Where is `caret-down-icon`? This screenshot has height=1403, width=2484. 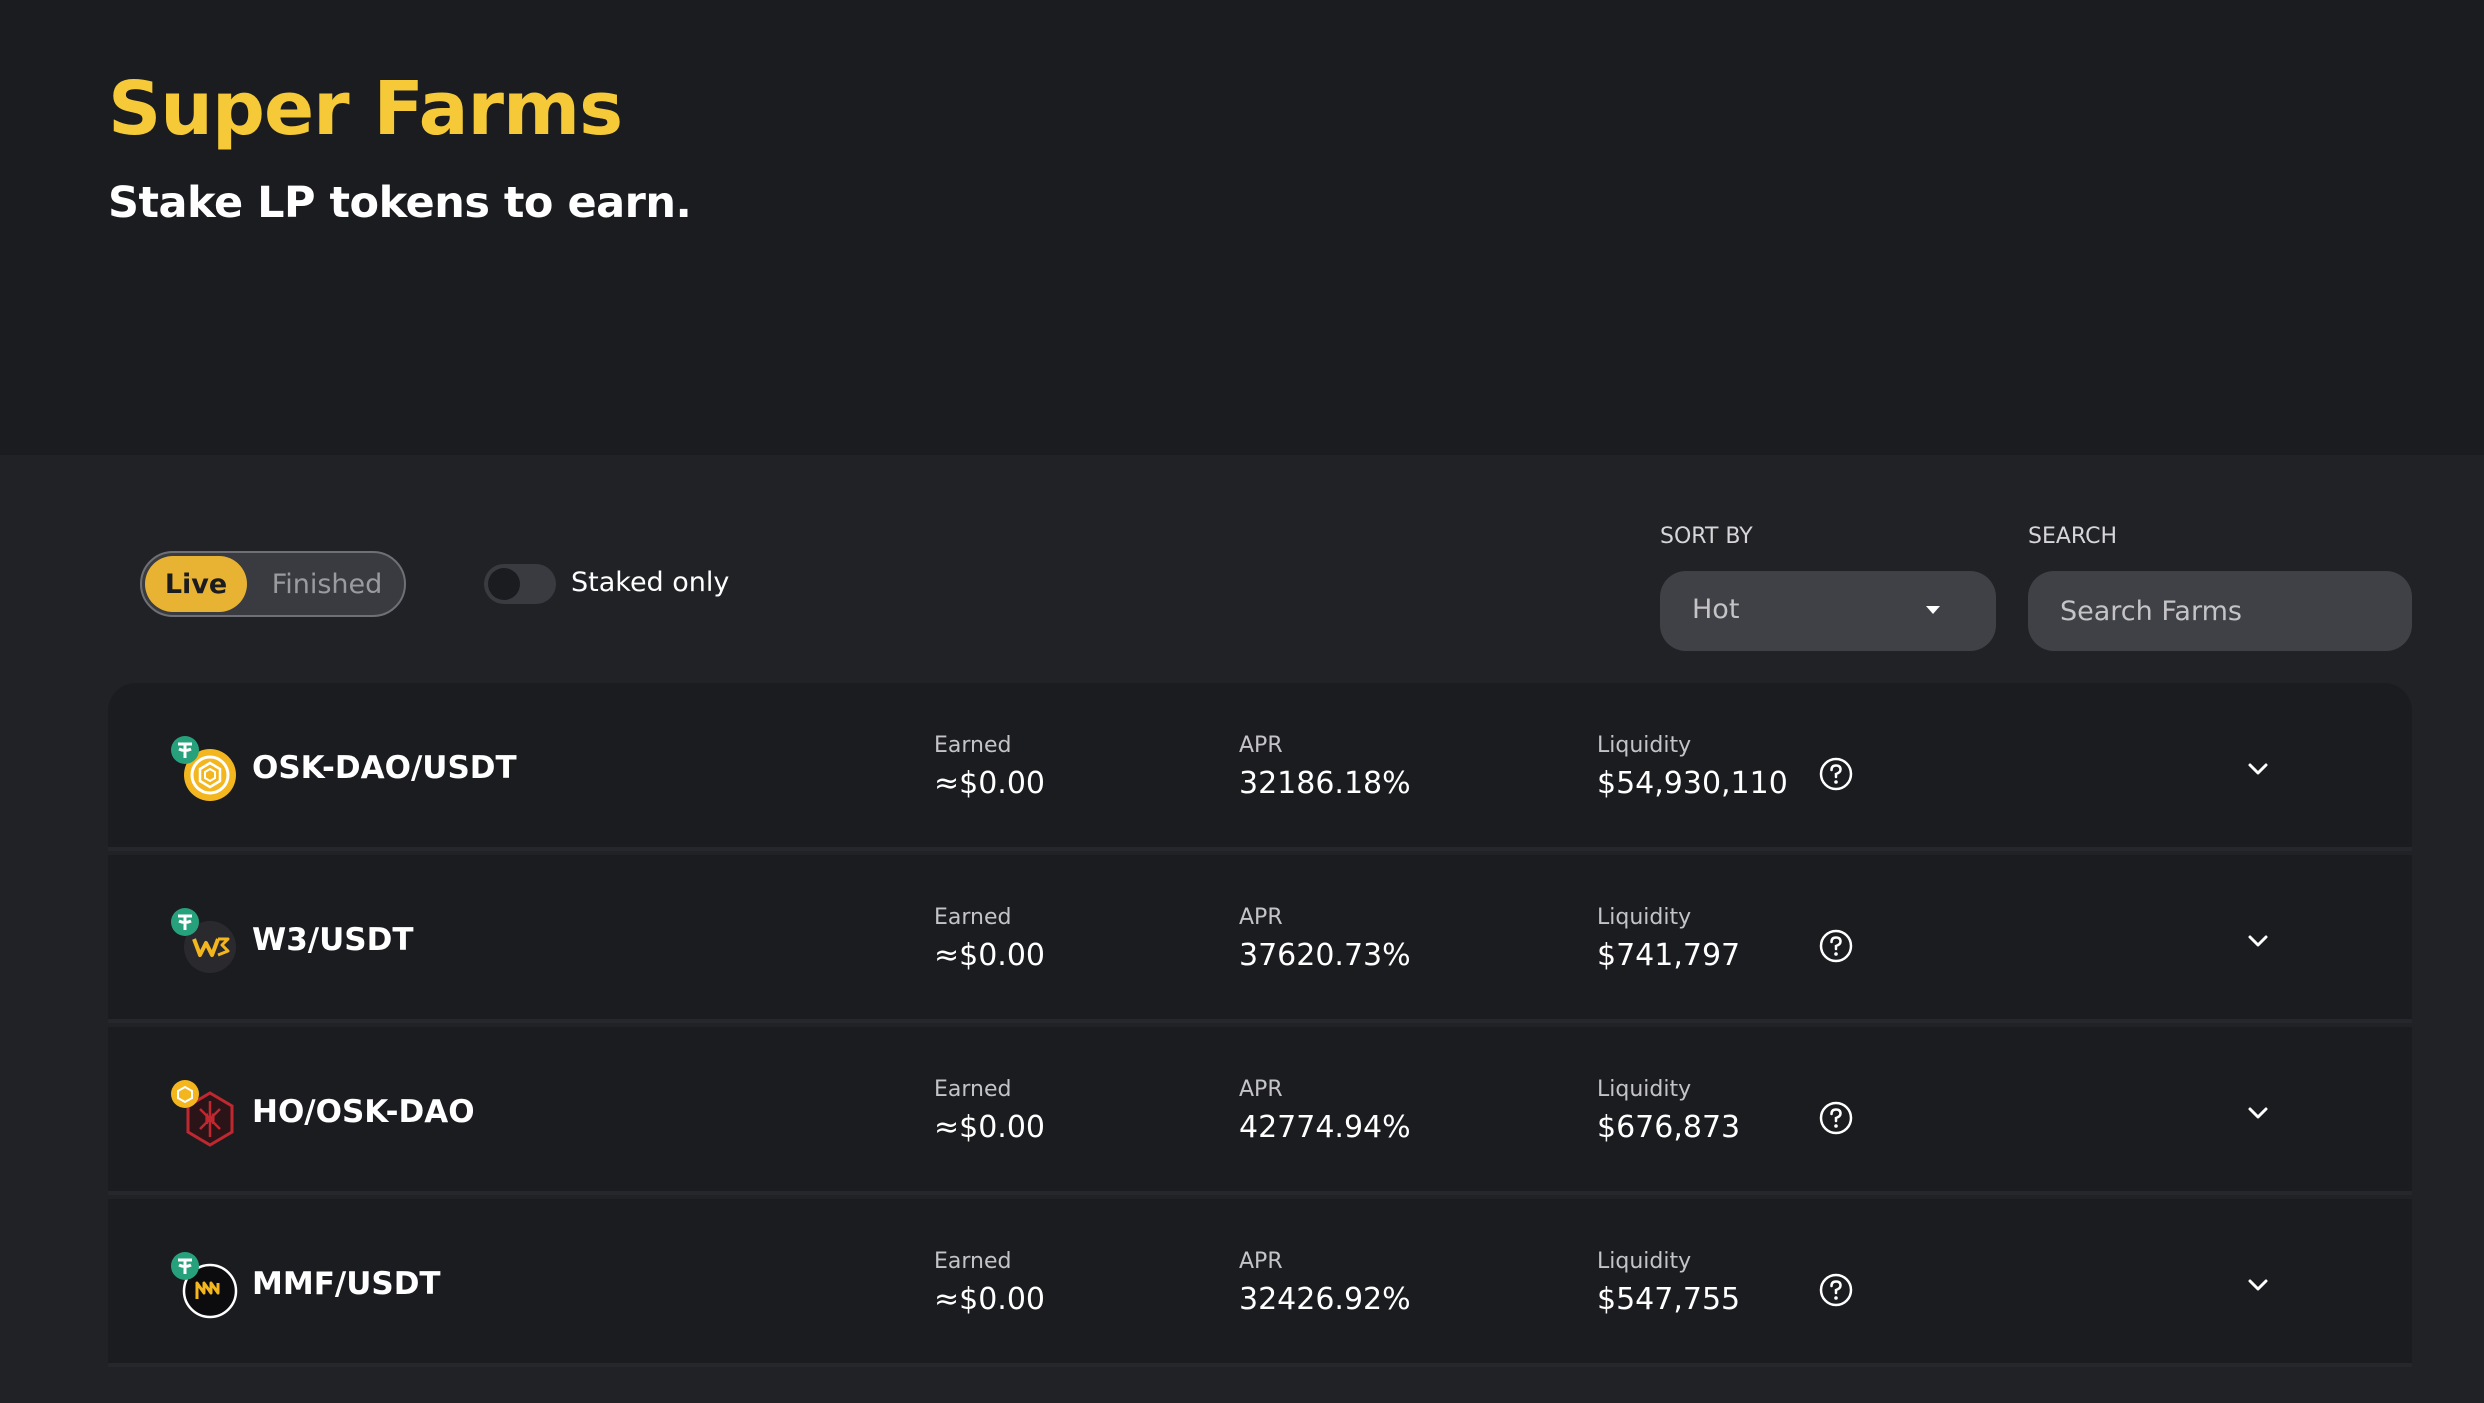 caret-down-icon is located at coordinates (1933, 610).